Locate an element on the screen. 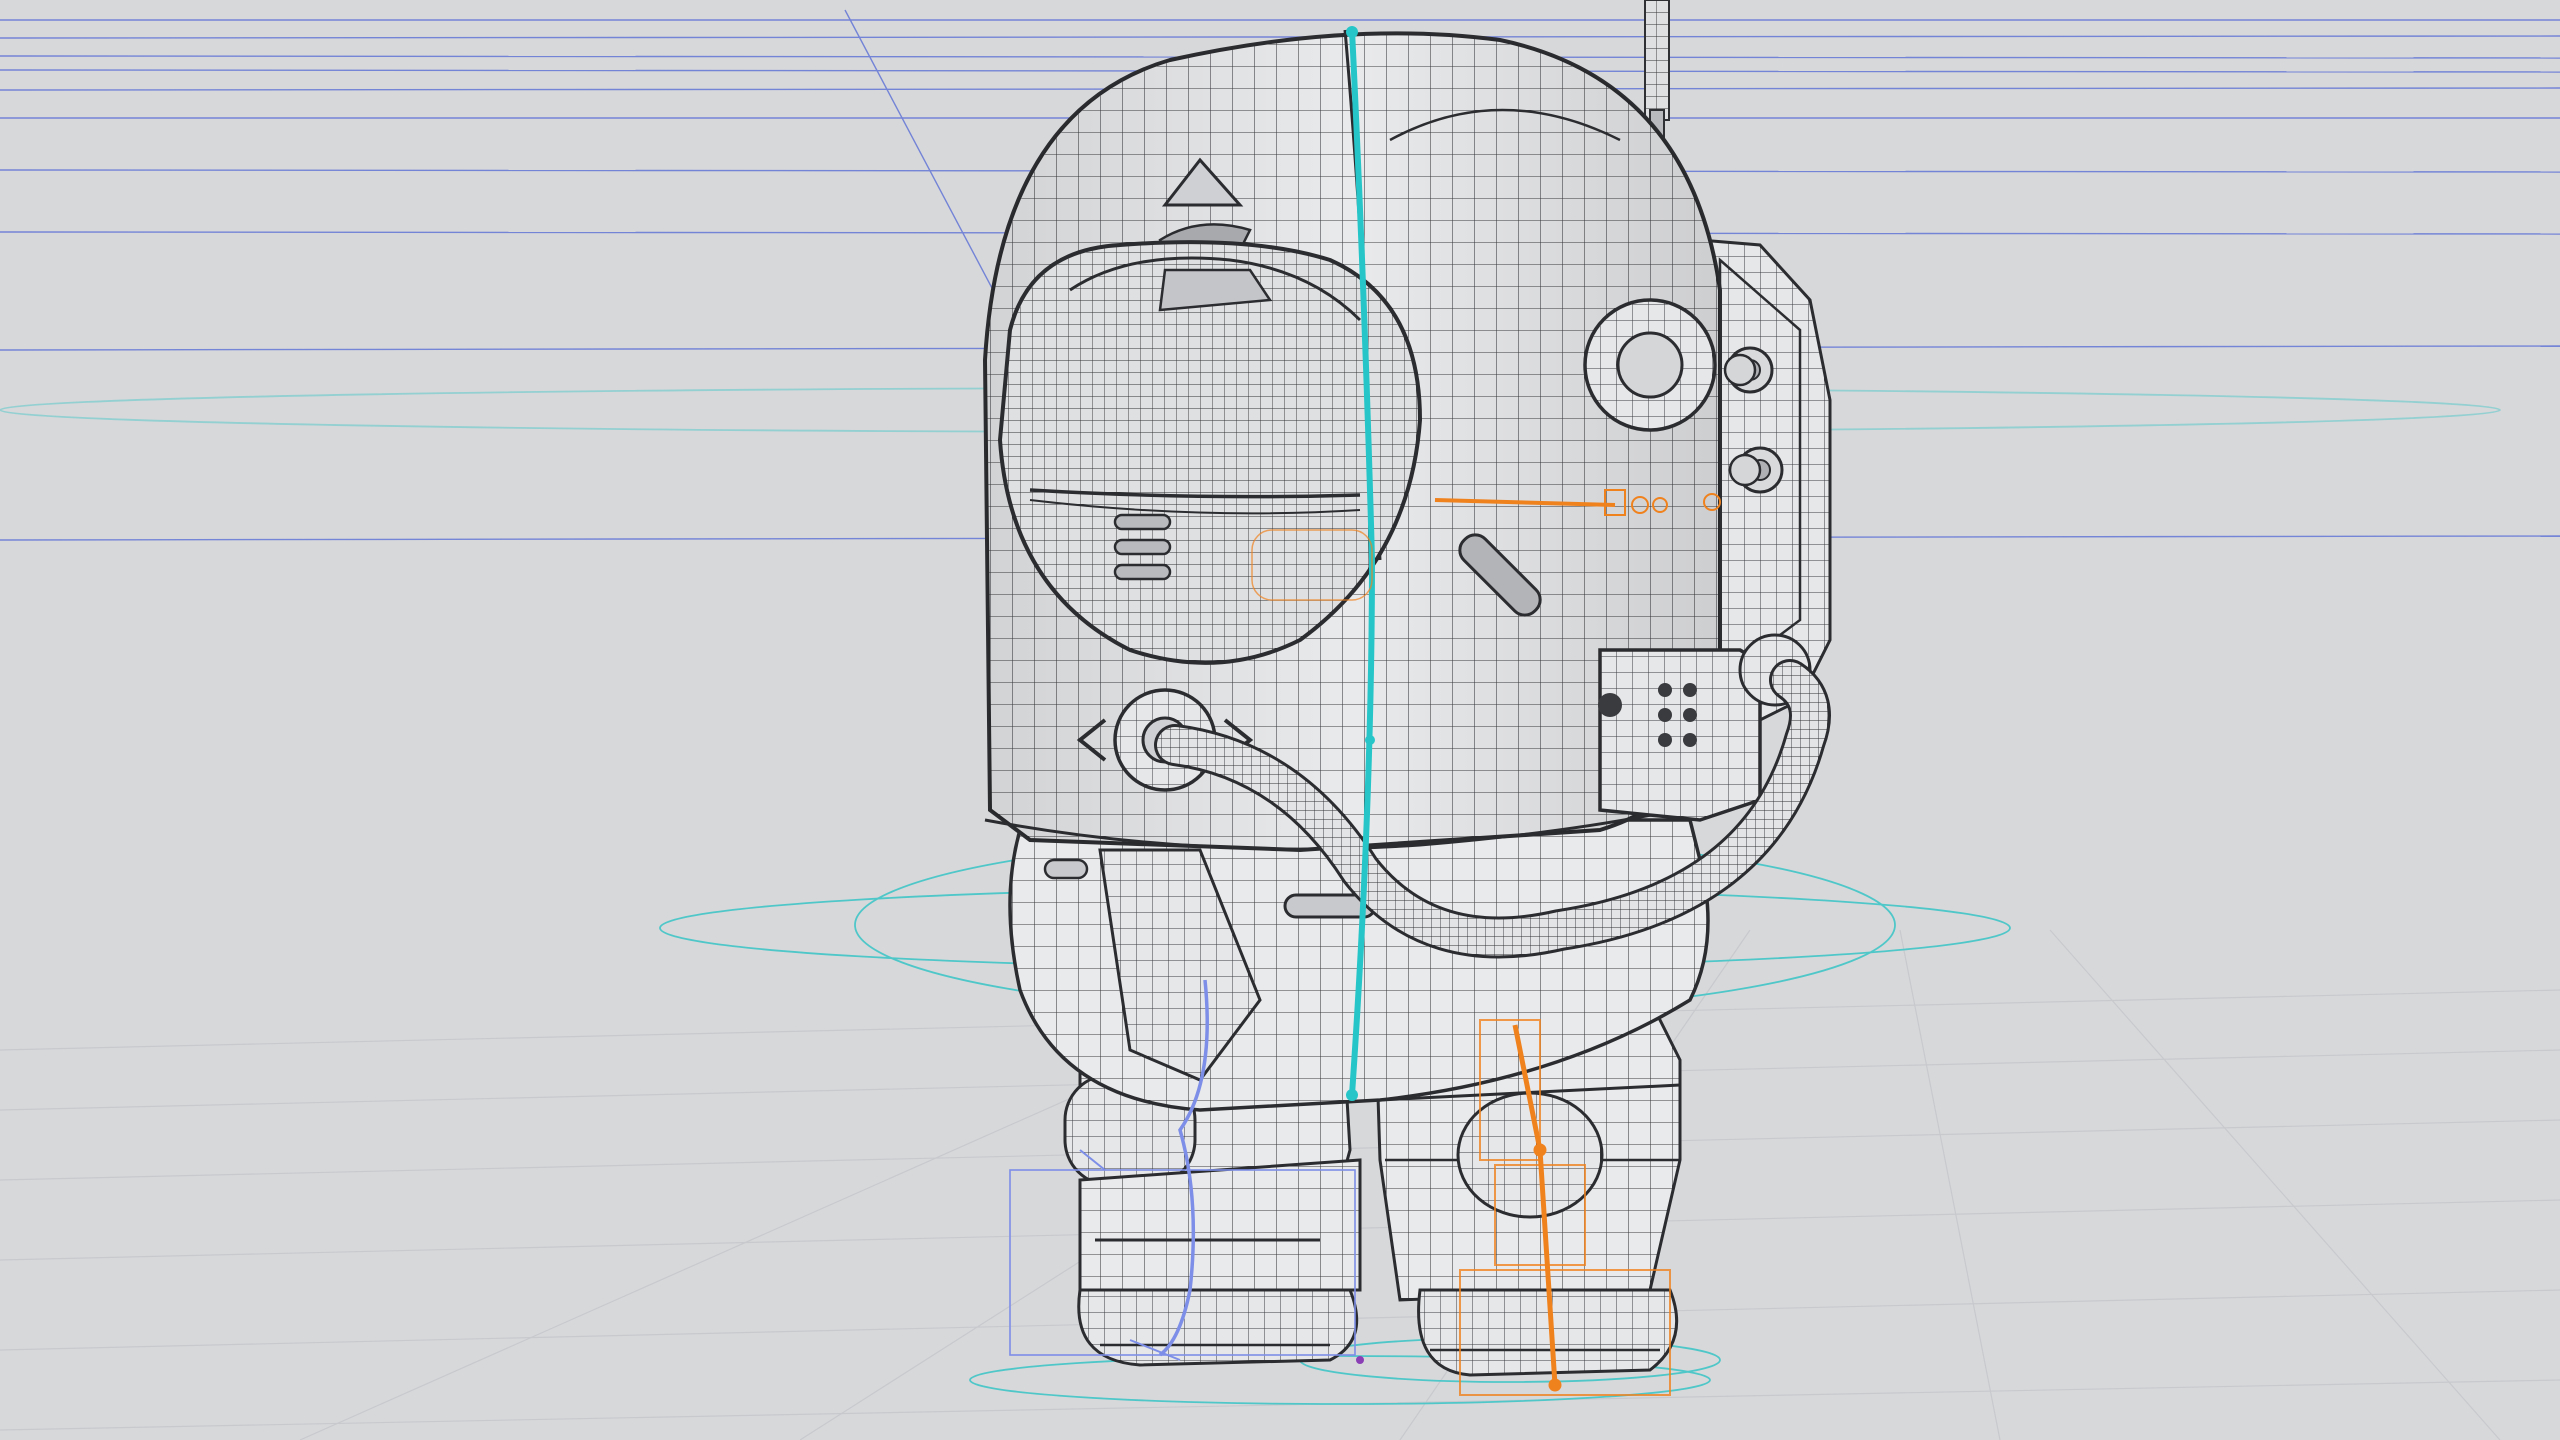  pivot-point is located at coordinates (1360, 1360).